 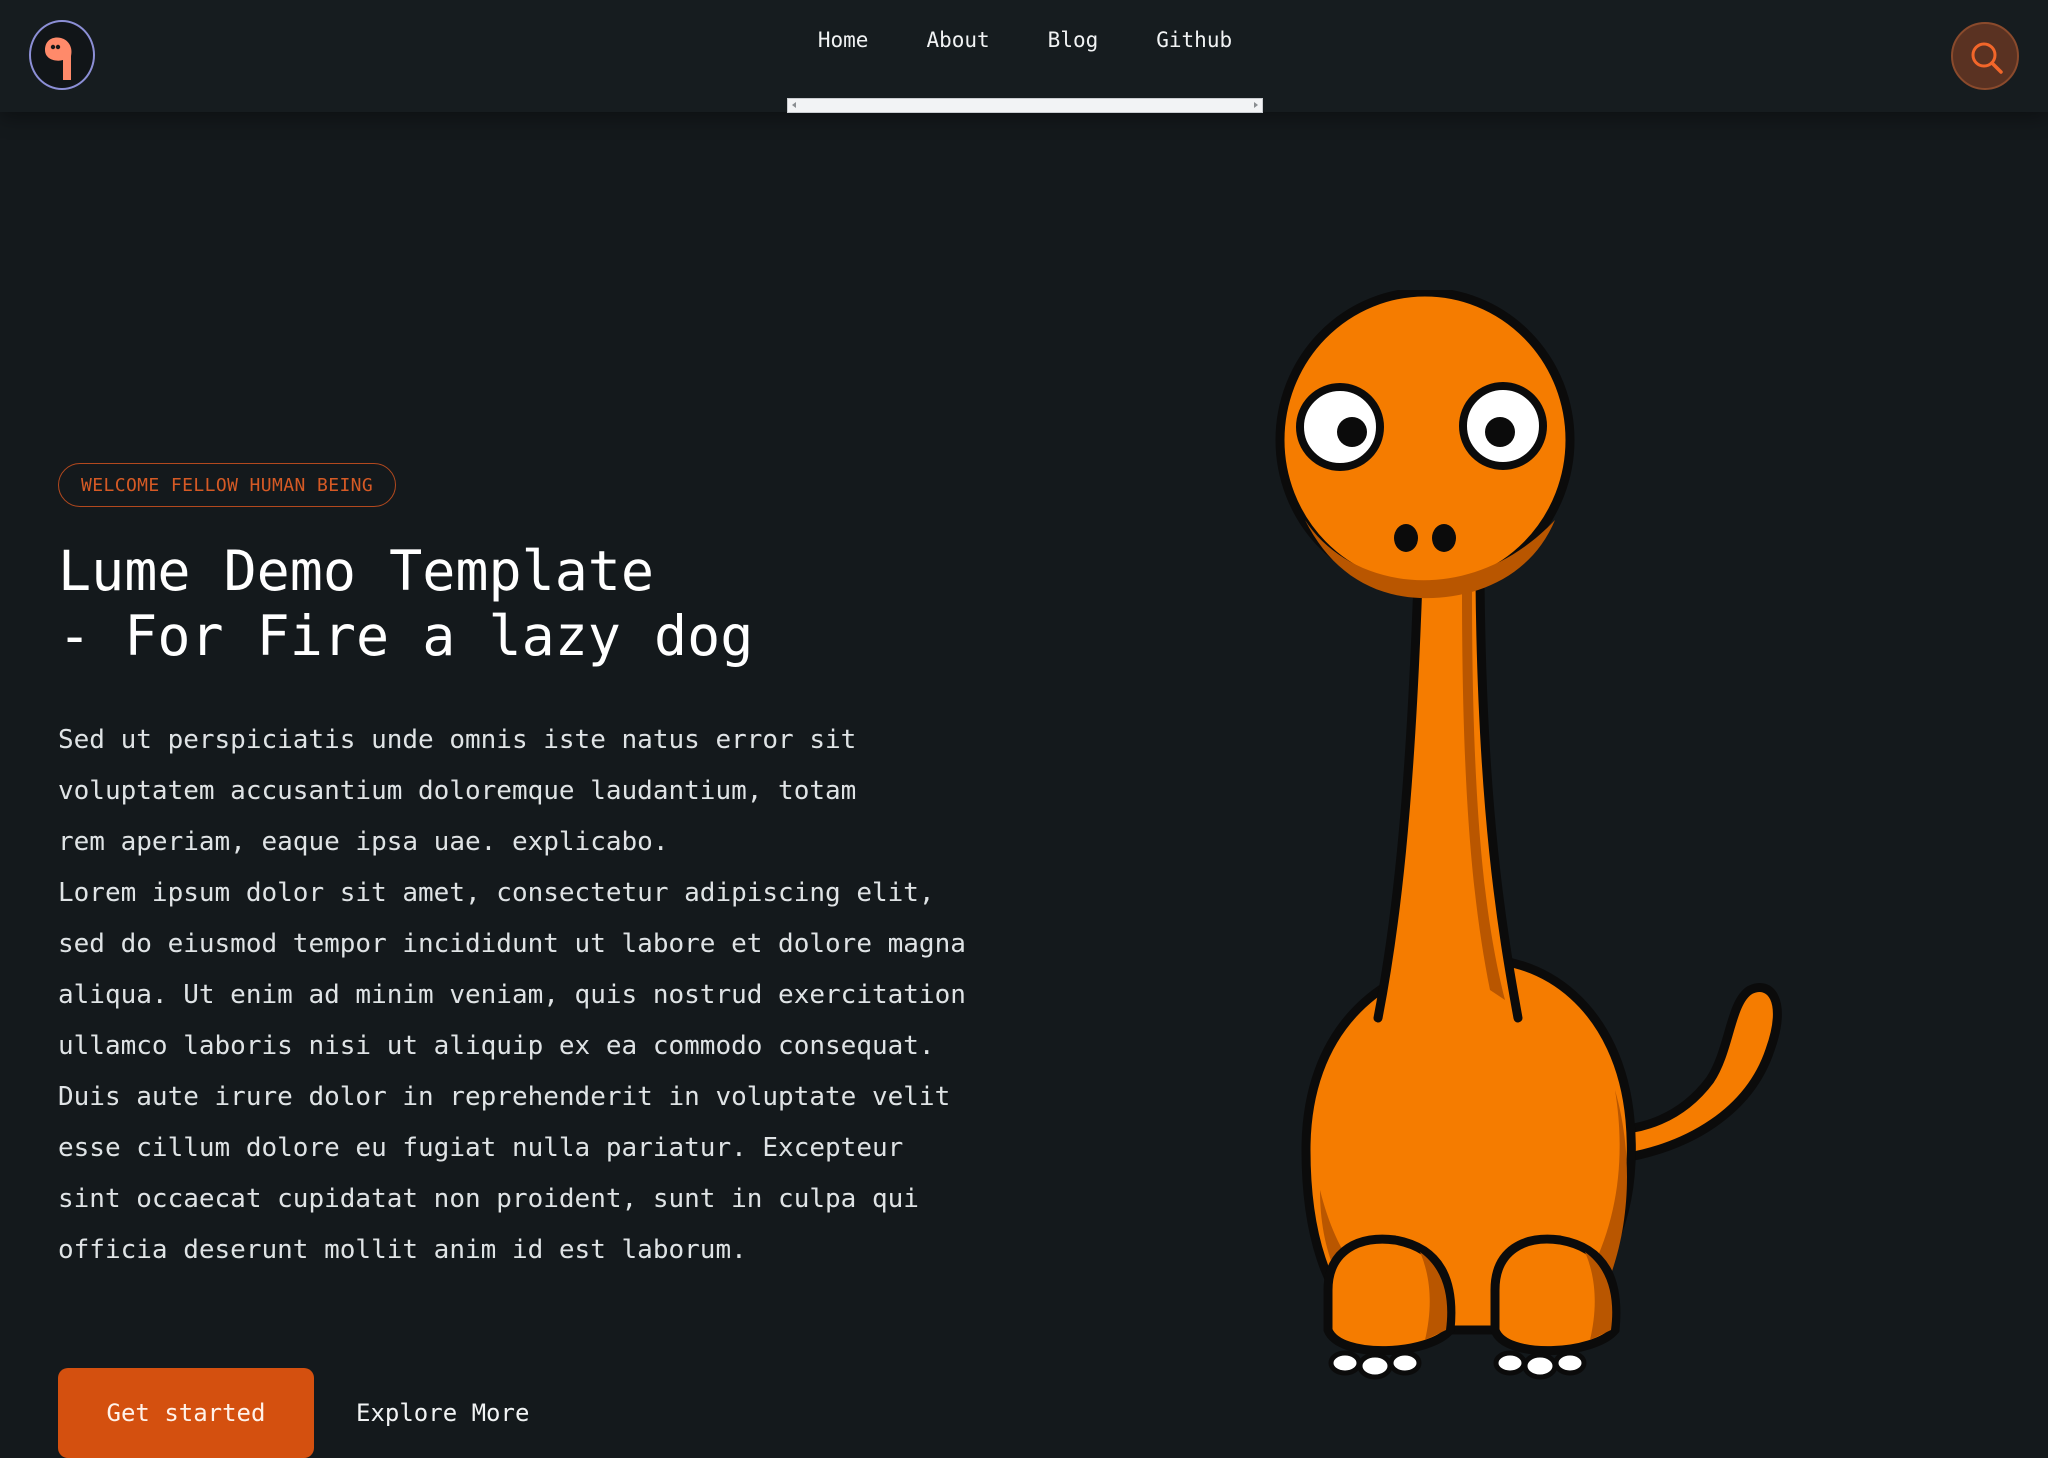 I want to click on main-nav: Home About Blog Github, so click(x=1025, y=56).